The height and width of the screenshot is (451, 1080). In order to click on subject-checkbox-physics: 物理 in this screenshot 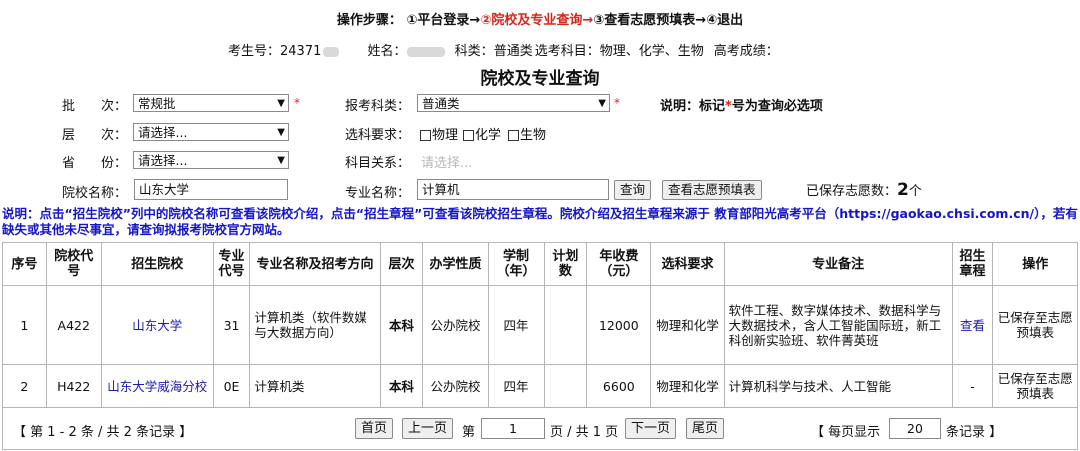, I will do `click(439, 133)`.